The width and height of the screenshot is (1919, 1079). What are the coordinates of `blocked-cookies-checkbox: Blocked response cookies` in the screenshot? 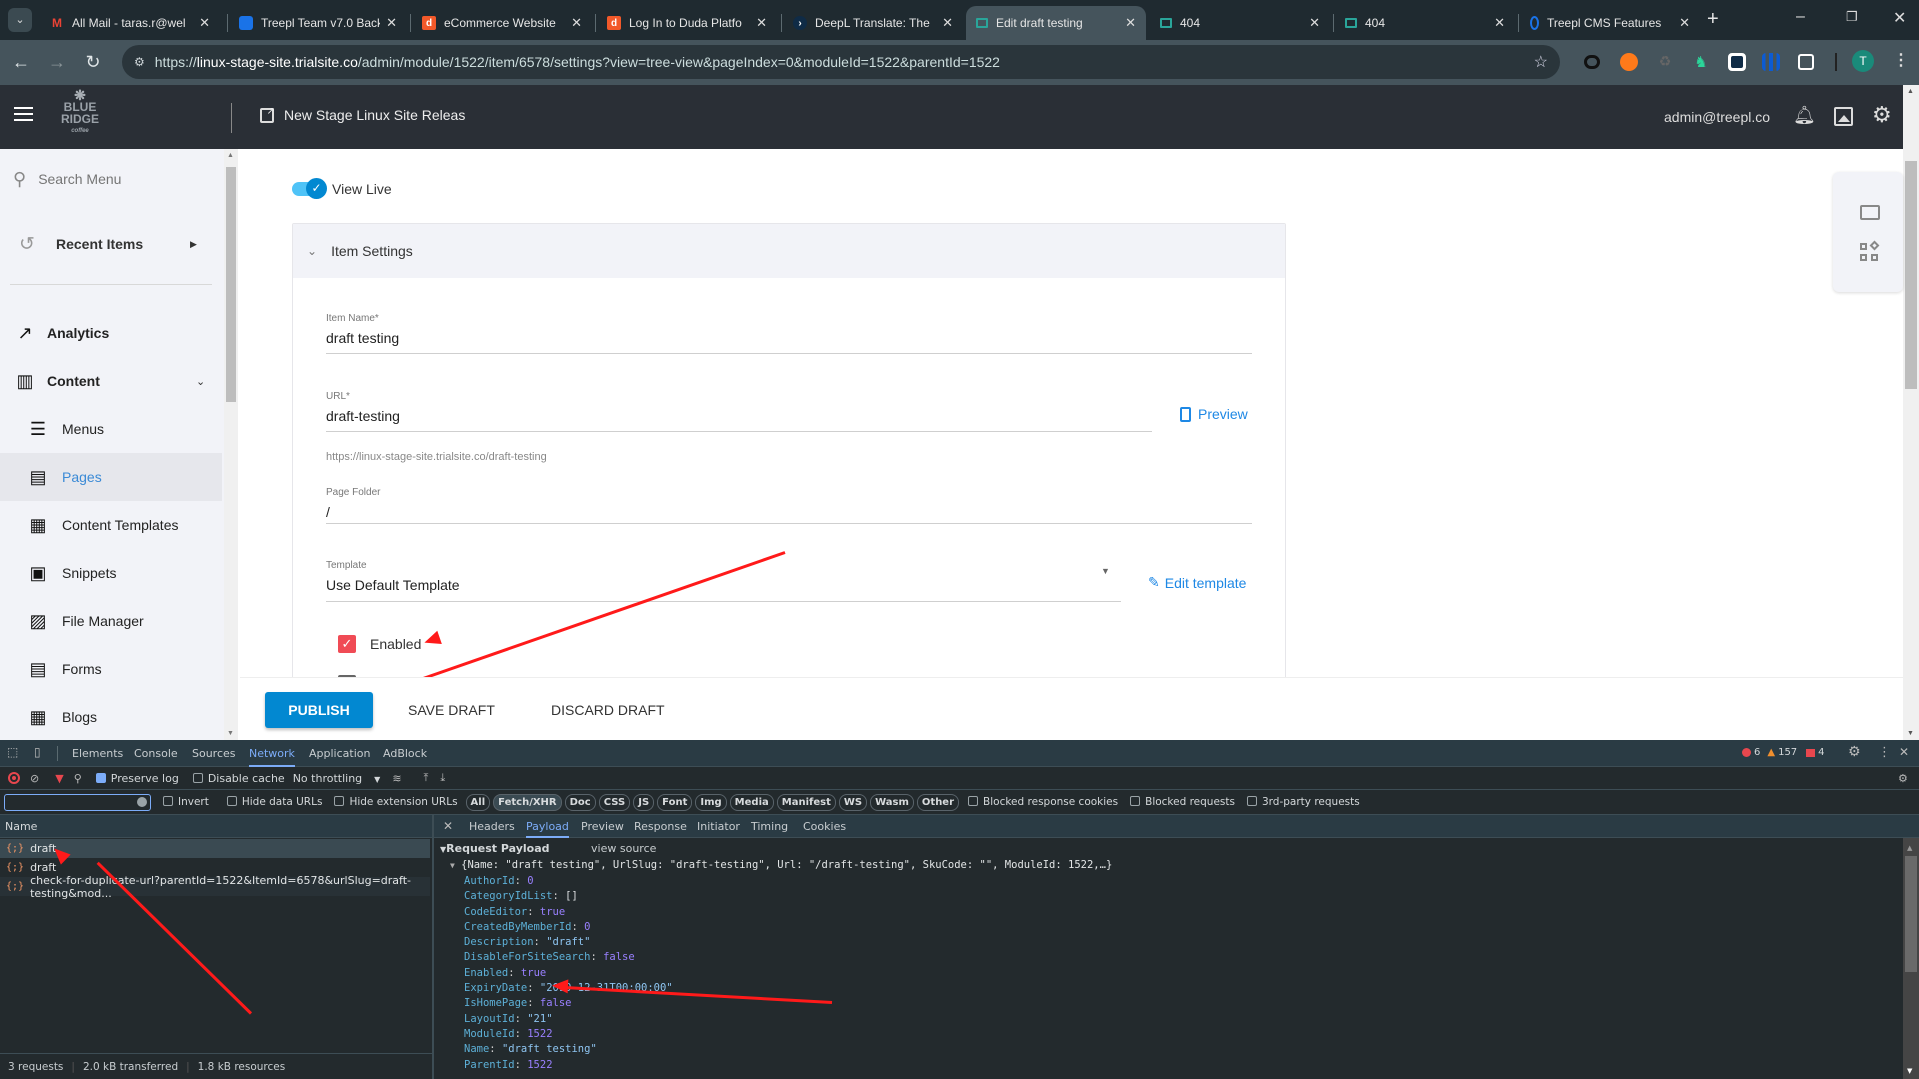 It's located at (1043, 802).